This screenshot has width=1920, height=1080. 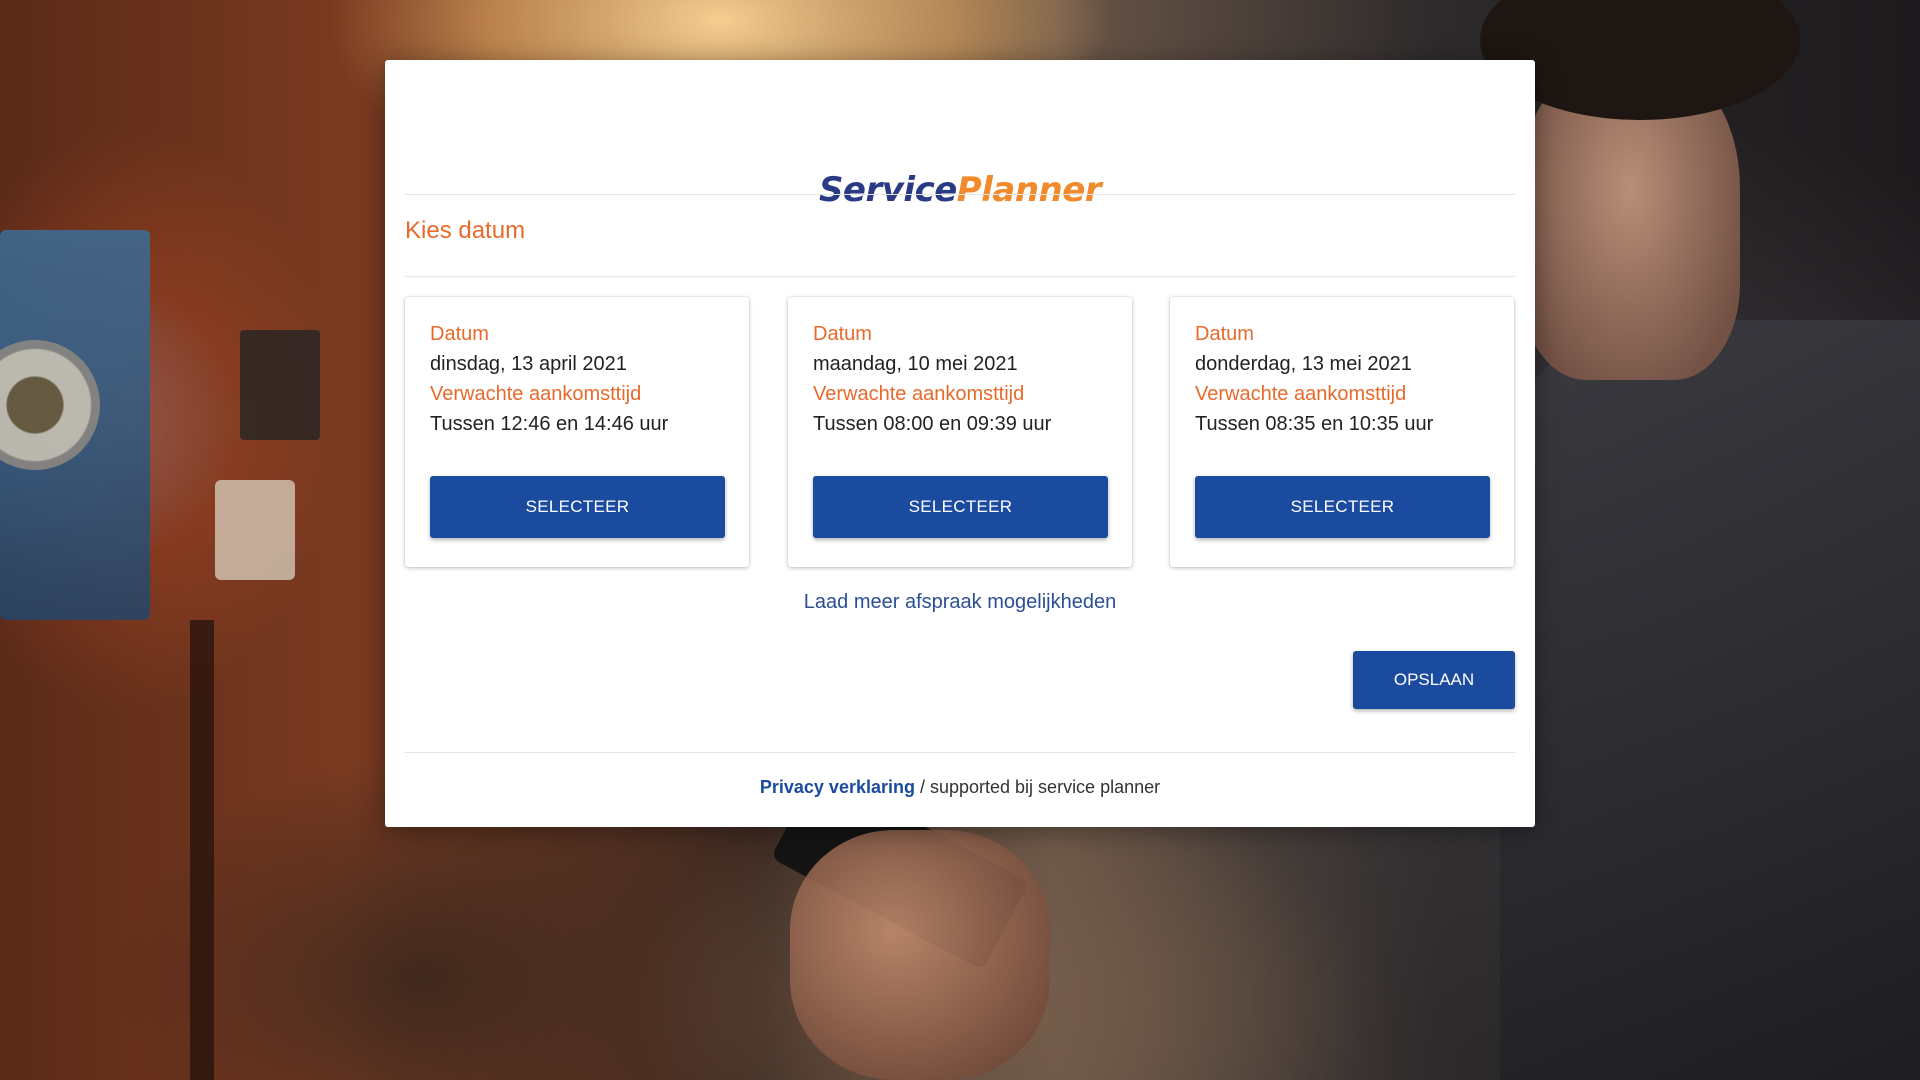 What do you see at coordinates (960, 276) in the screenshot?
I see `divider-section` at bounding box center [960, 276].